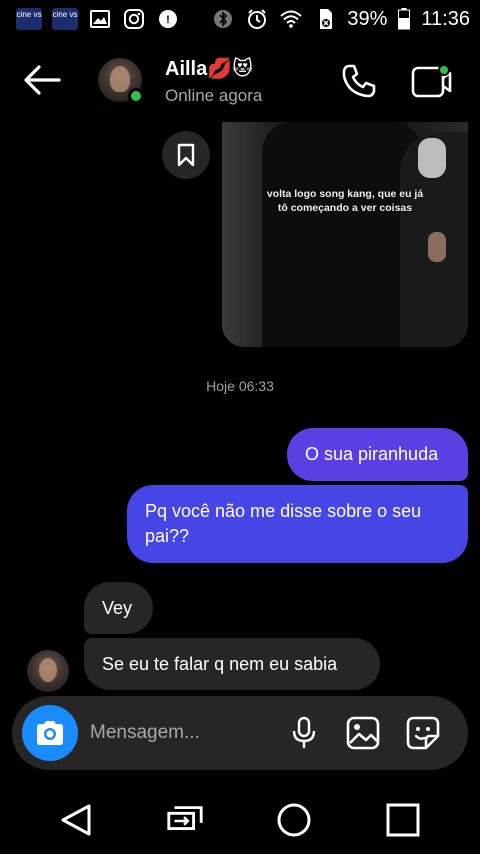  Describe the element at coordinates (240, 19) in the screenshot. I see `status-bar: cine vs cine vs ! 39% 11:36` at that location.